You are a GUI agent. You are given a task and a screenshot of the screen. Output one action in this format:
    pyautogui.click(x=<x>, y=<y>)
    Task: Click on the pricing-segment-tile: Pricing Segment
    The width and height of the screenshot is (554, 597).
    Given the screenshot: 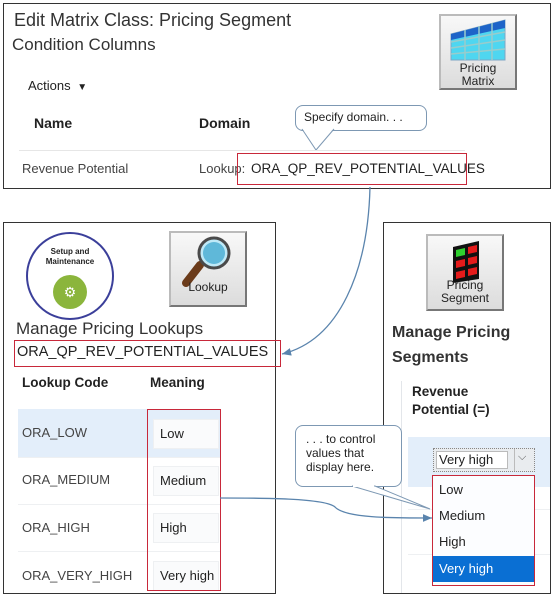 What is the action you would take?
    pyautogui.click(x=465, y=272)
    